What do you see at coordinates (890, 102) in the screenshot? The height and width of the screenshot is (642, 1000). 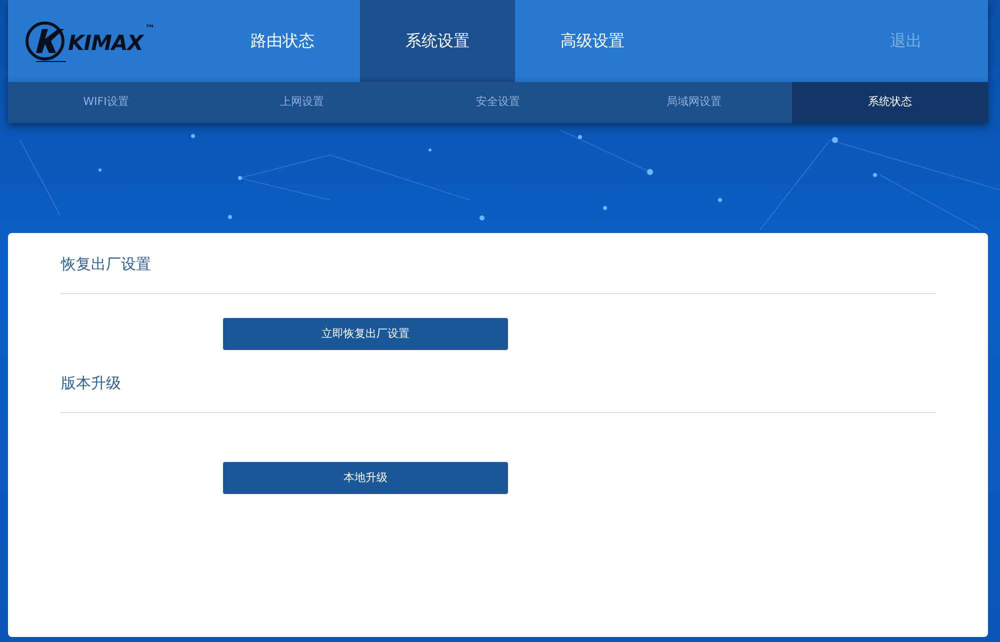 I see `sub-tab: 系统状态` at bounding box center [890, 102].